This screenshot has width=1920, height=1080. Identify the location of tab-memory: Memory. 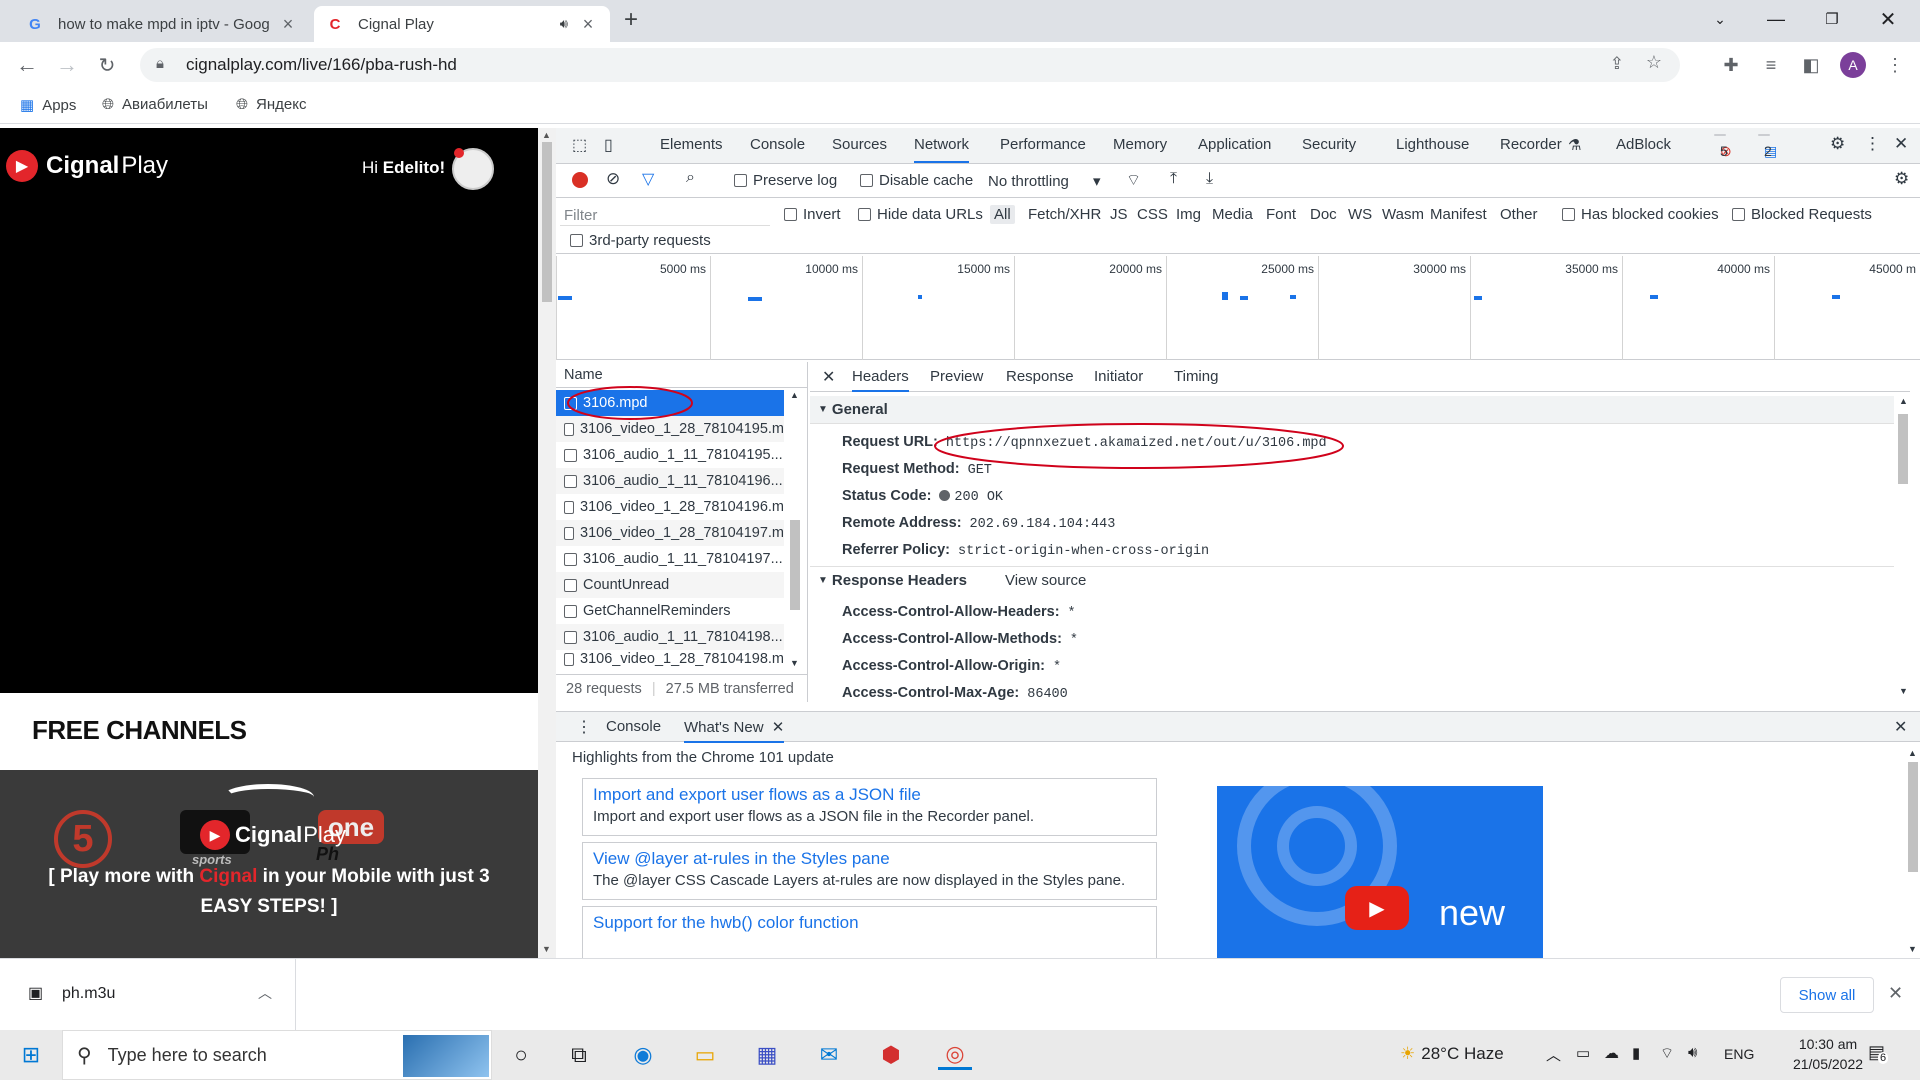
(1140, 144).